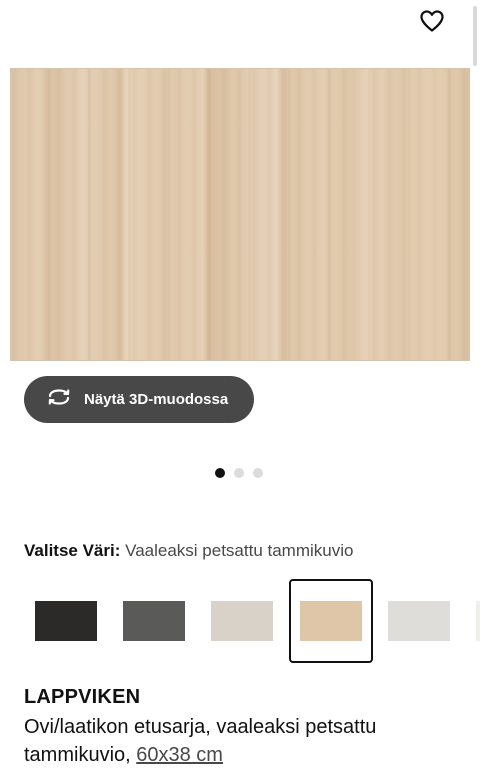 The height and width of the screenshot is (777, 480). What do you see at coordinates (82, 697) in the screenshot?
I see `product-name: LAPPVIKEN` at bounding box center [82, 697].